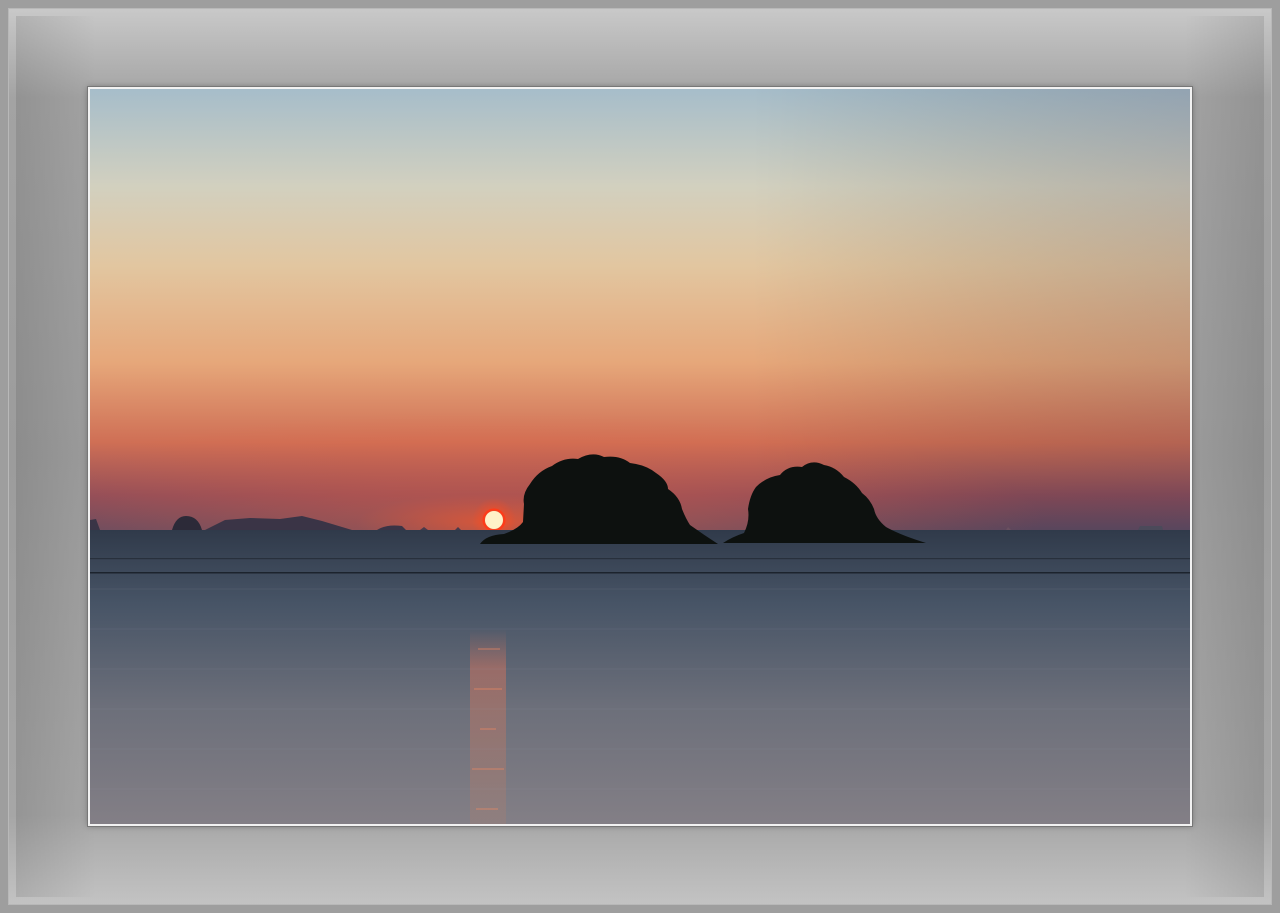 The image size is (1280, 913). I want to click on frame-shade-right, so click(1224, 456).